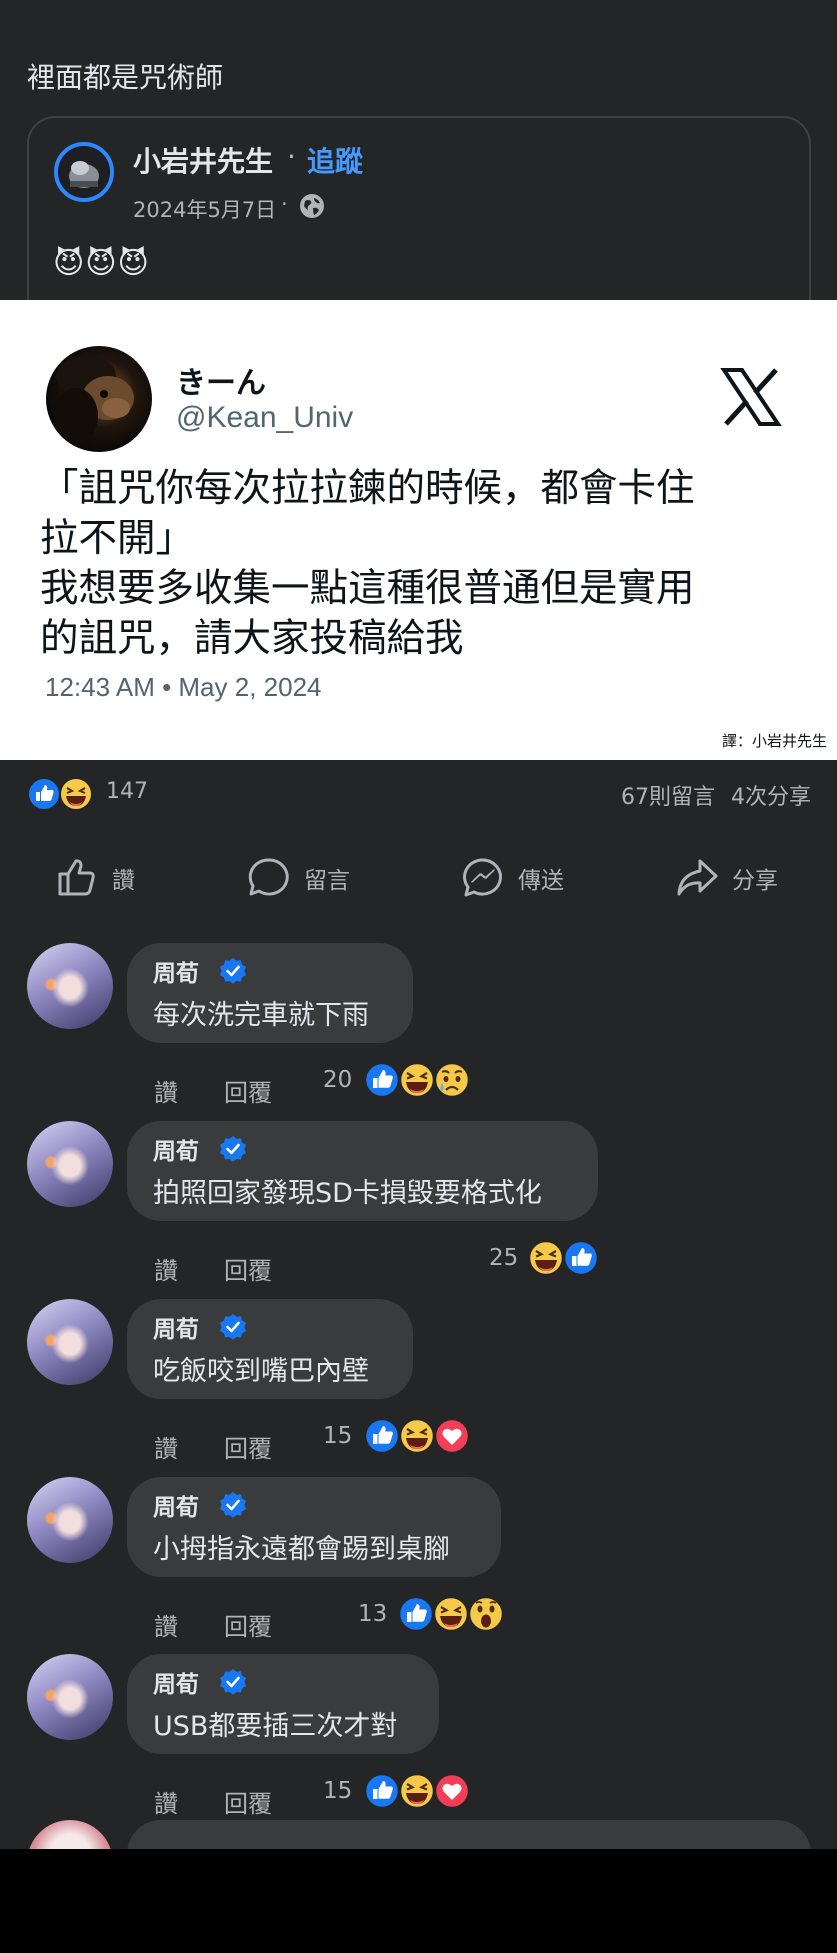 Image resolution: width=837 pixels, height=1953 pixels. I want to click on share-button: 分享, so click(726, 878).